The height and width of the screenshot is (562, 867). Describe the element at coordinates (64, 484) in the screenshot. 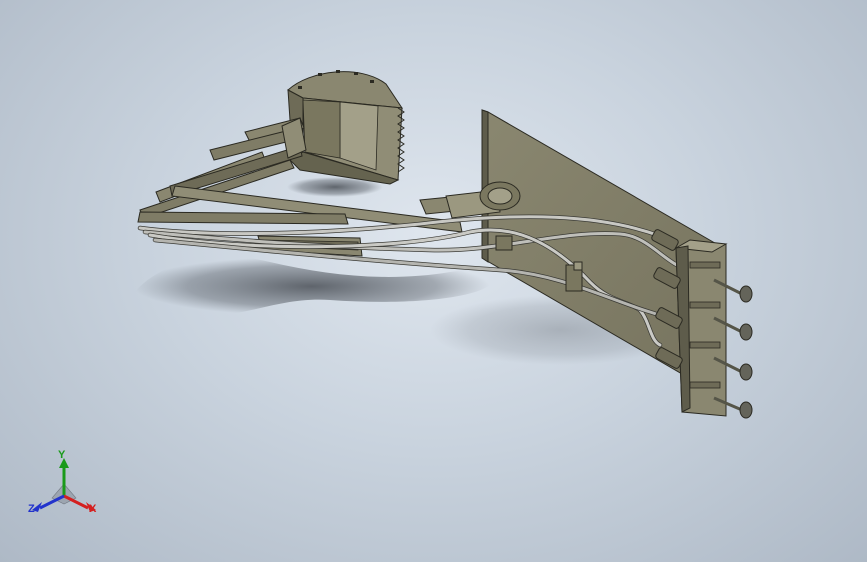

I see `view-orientation-triad: Y Z X` at that location.